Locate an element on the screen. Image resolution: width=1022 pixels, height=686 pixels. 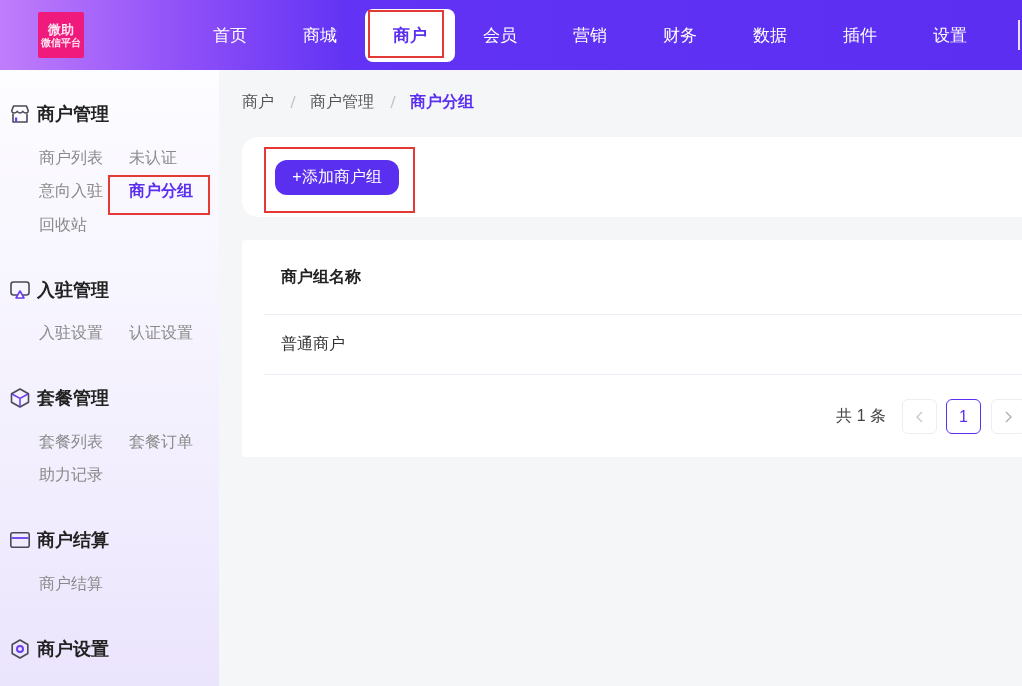
breadcrumb-current: 商户分组 is located at coordinates (442, 102).